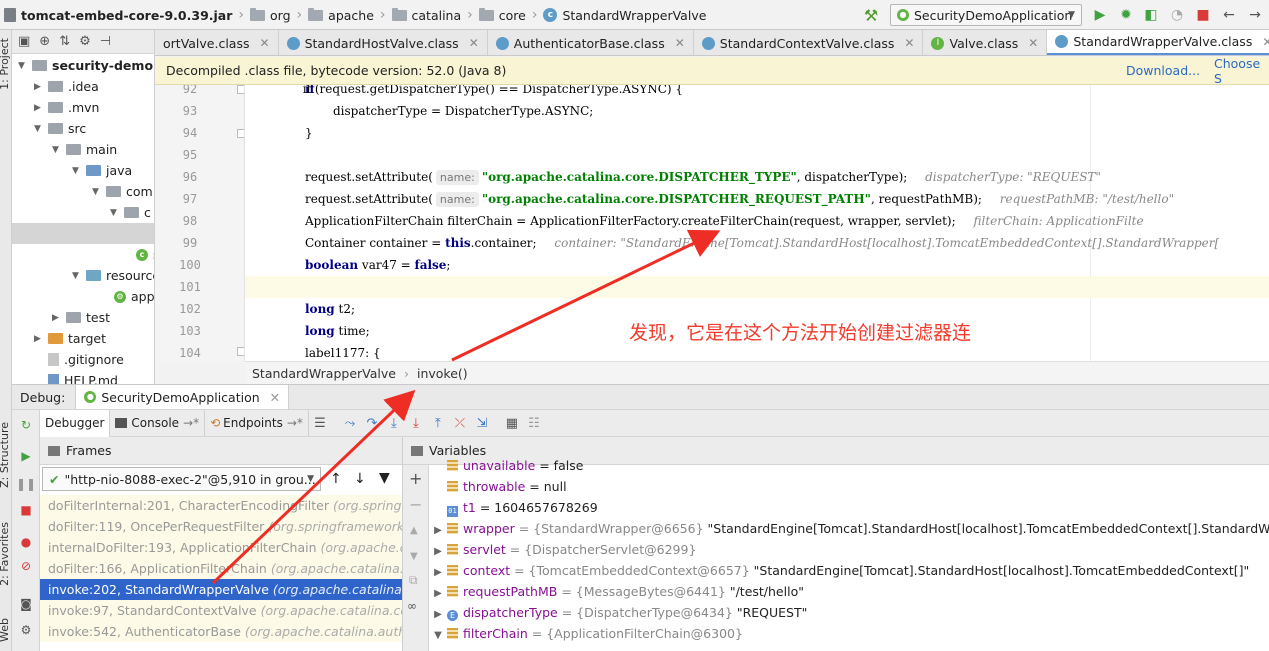 The image size is (1269, 651). Describe the element at coordinates (320, 423) in the screenshot. I see `layout-icon: ☰` at that location.